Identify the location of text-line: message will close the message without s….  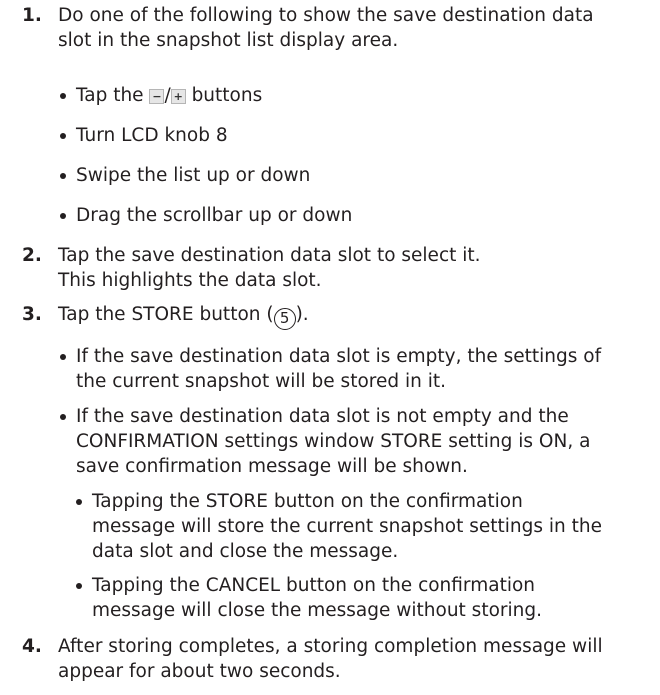
(317, 610).